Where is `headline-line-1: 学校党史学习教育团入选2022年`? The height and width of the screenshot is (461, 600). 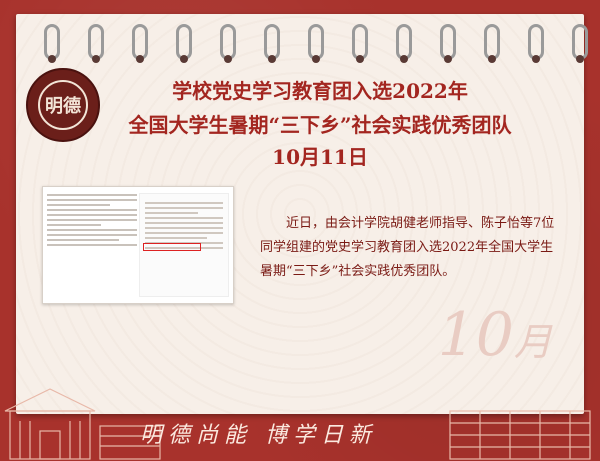
headline-line-1: 学校党史学习教育团入选2022年 is located at coordinates (320, 91).